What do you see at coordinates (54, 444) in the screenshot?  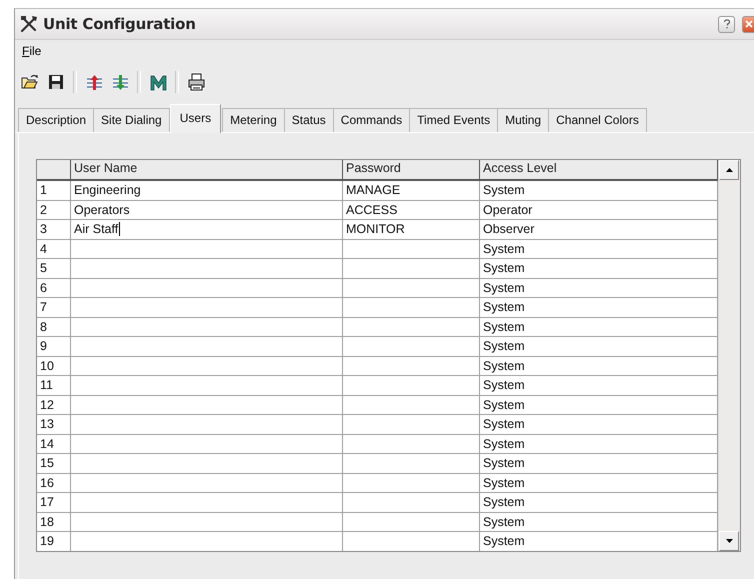 I see `row-number: 14` at bounding box center [54, 444].